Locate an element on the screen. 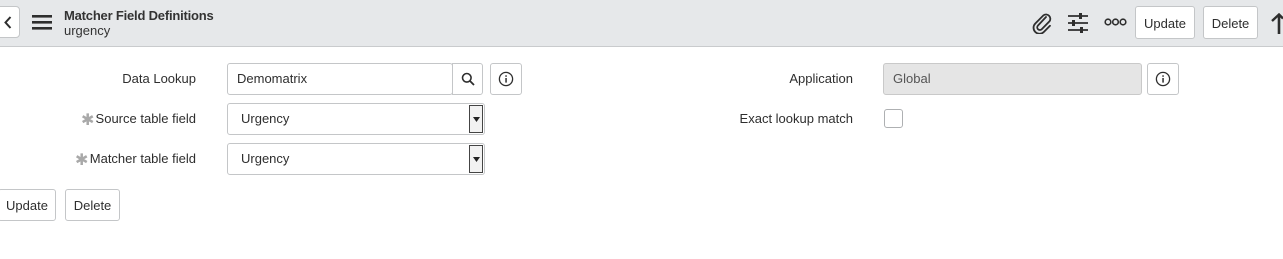 The width and height of the screenshot is (1283, 259). sliders-icon is located at coordinates (1078, 23).